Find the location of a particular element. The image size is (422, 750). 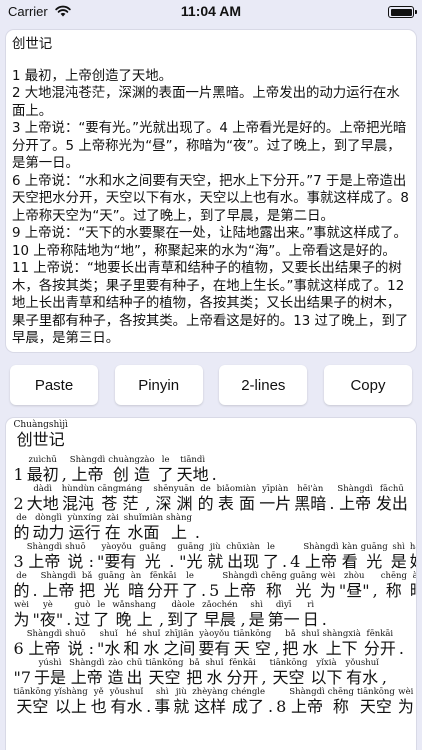

pinyin-word: yǐshàng 以上 is located at coordinates (70, 701).